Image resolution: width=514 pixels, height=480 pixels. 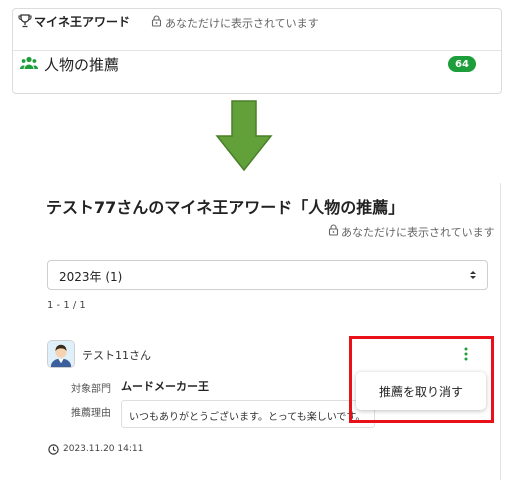 What do you see at coordinates (81, 64) in the screenshot?
I see `category-label: 人物の推薦` at bounding box center [81, 64].